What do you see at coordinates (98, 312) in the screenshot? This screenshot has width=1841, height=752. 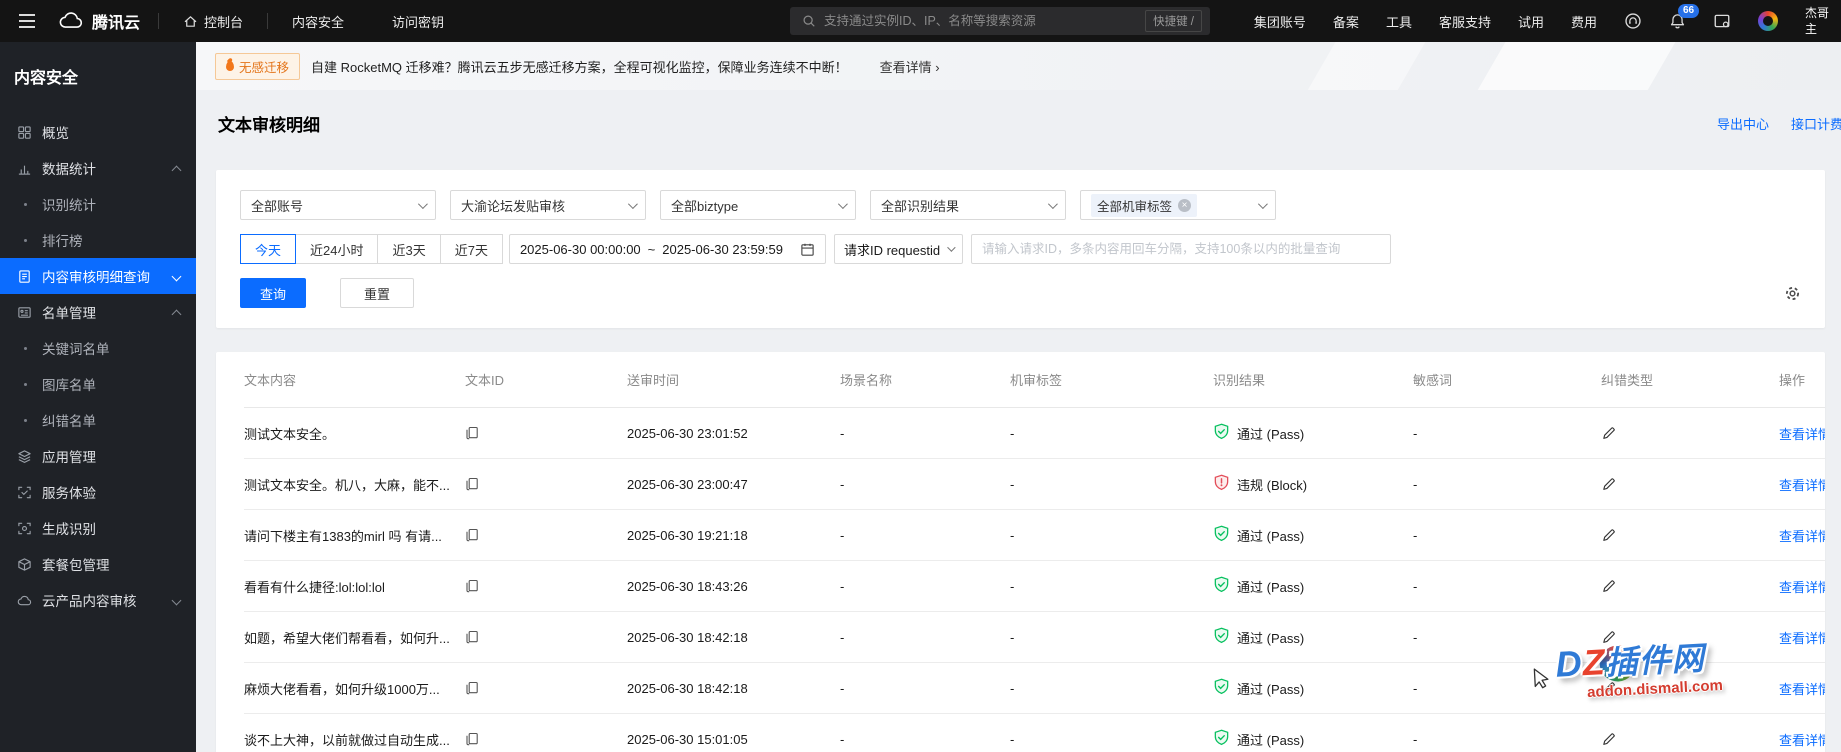 I see `sidebar-item-list-management: 名单管理` at bounding box center [98, 312].